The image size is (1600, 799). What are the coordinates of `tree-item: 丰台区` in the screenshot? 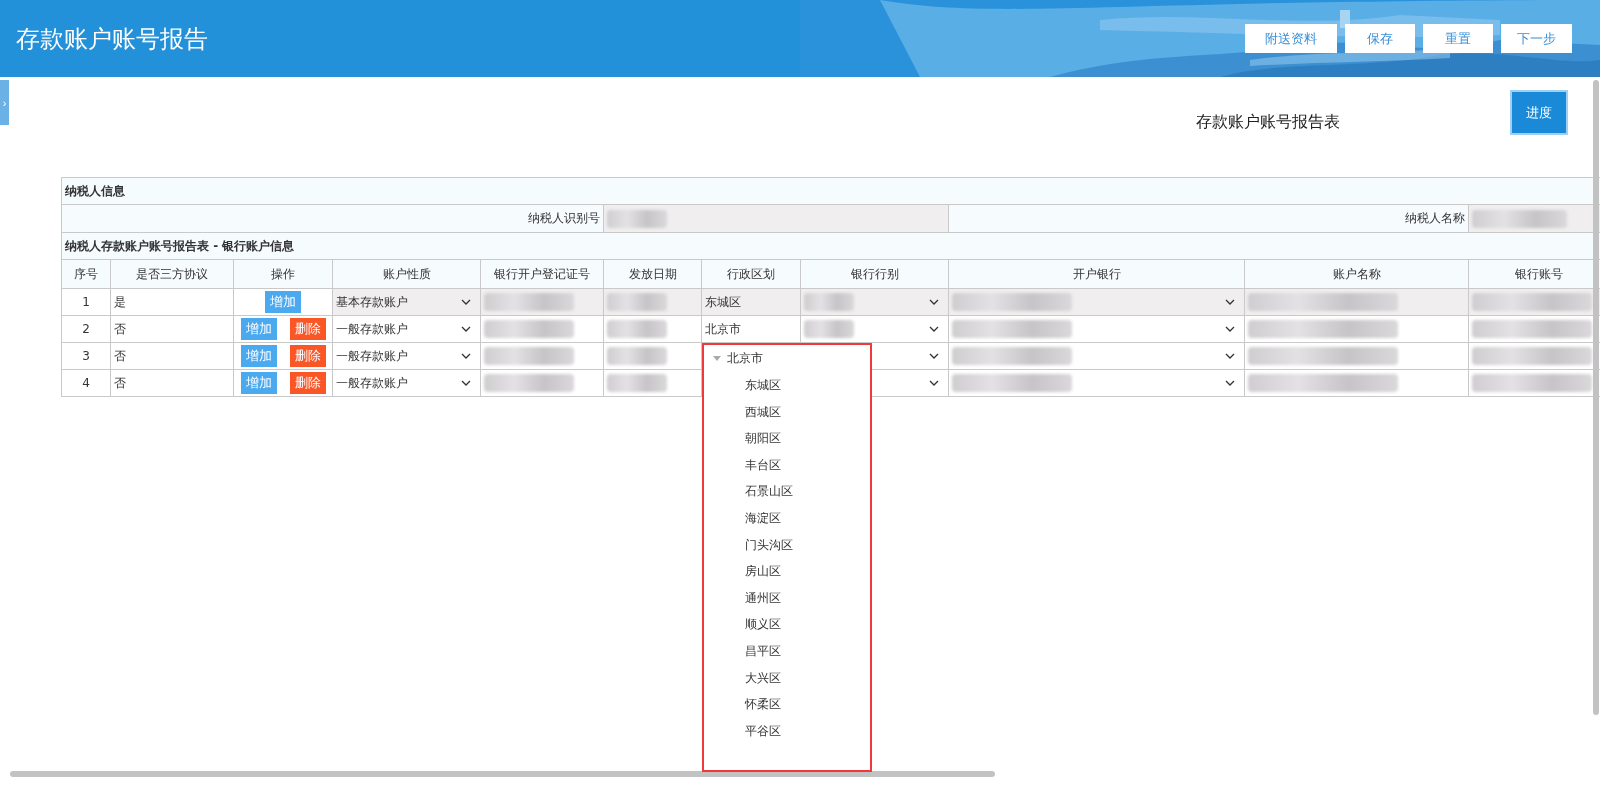 It's located at (787, 465).